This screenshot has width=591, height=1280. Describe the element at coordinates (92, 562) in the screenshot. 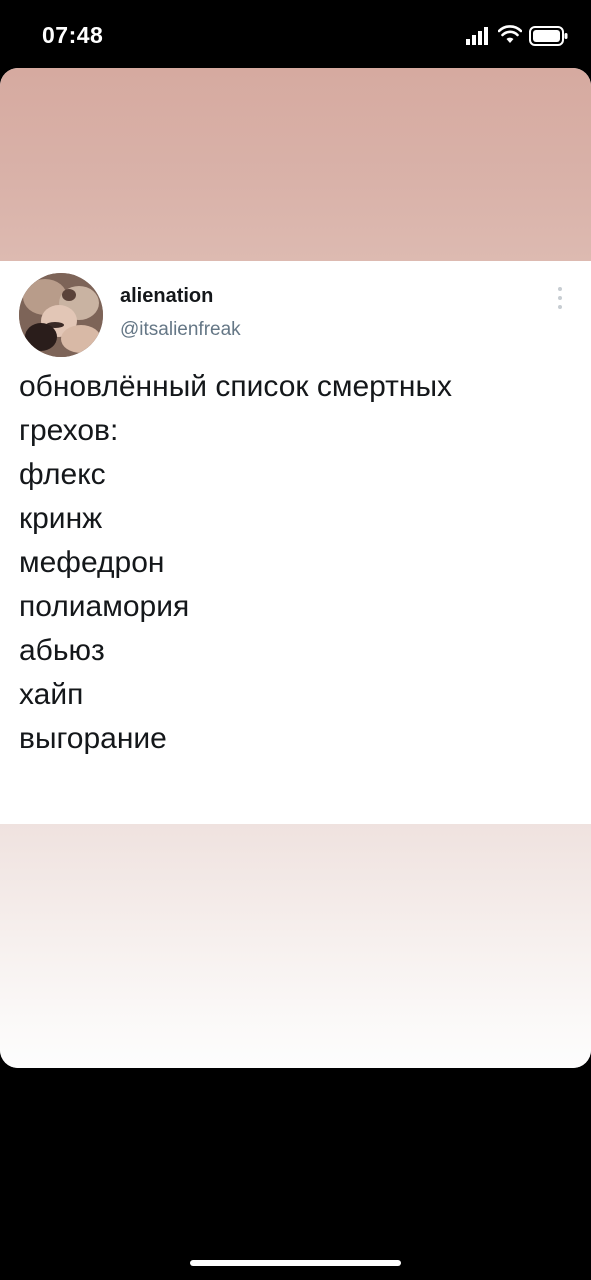

I see `tweet-text-line: мефедрон` at that location.